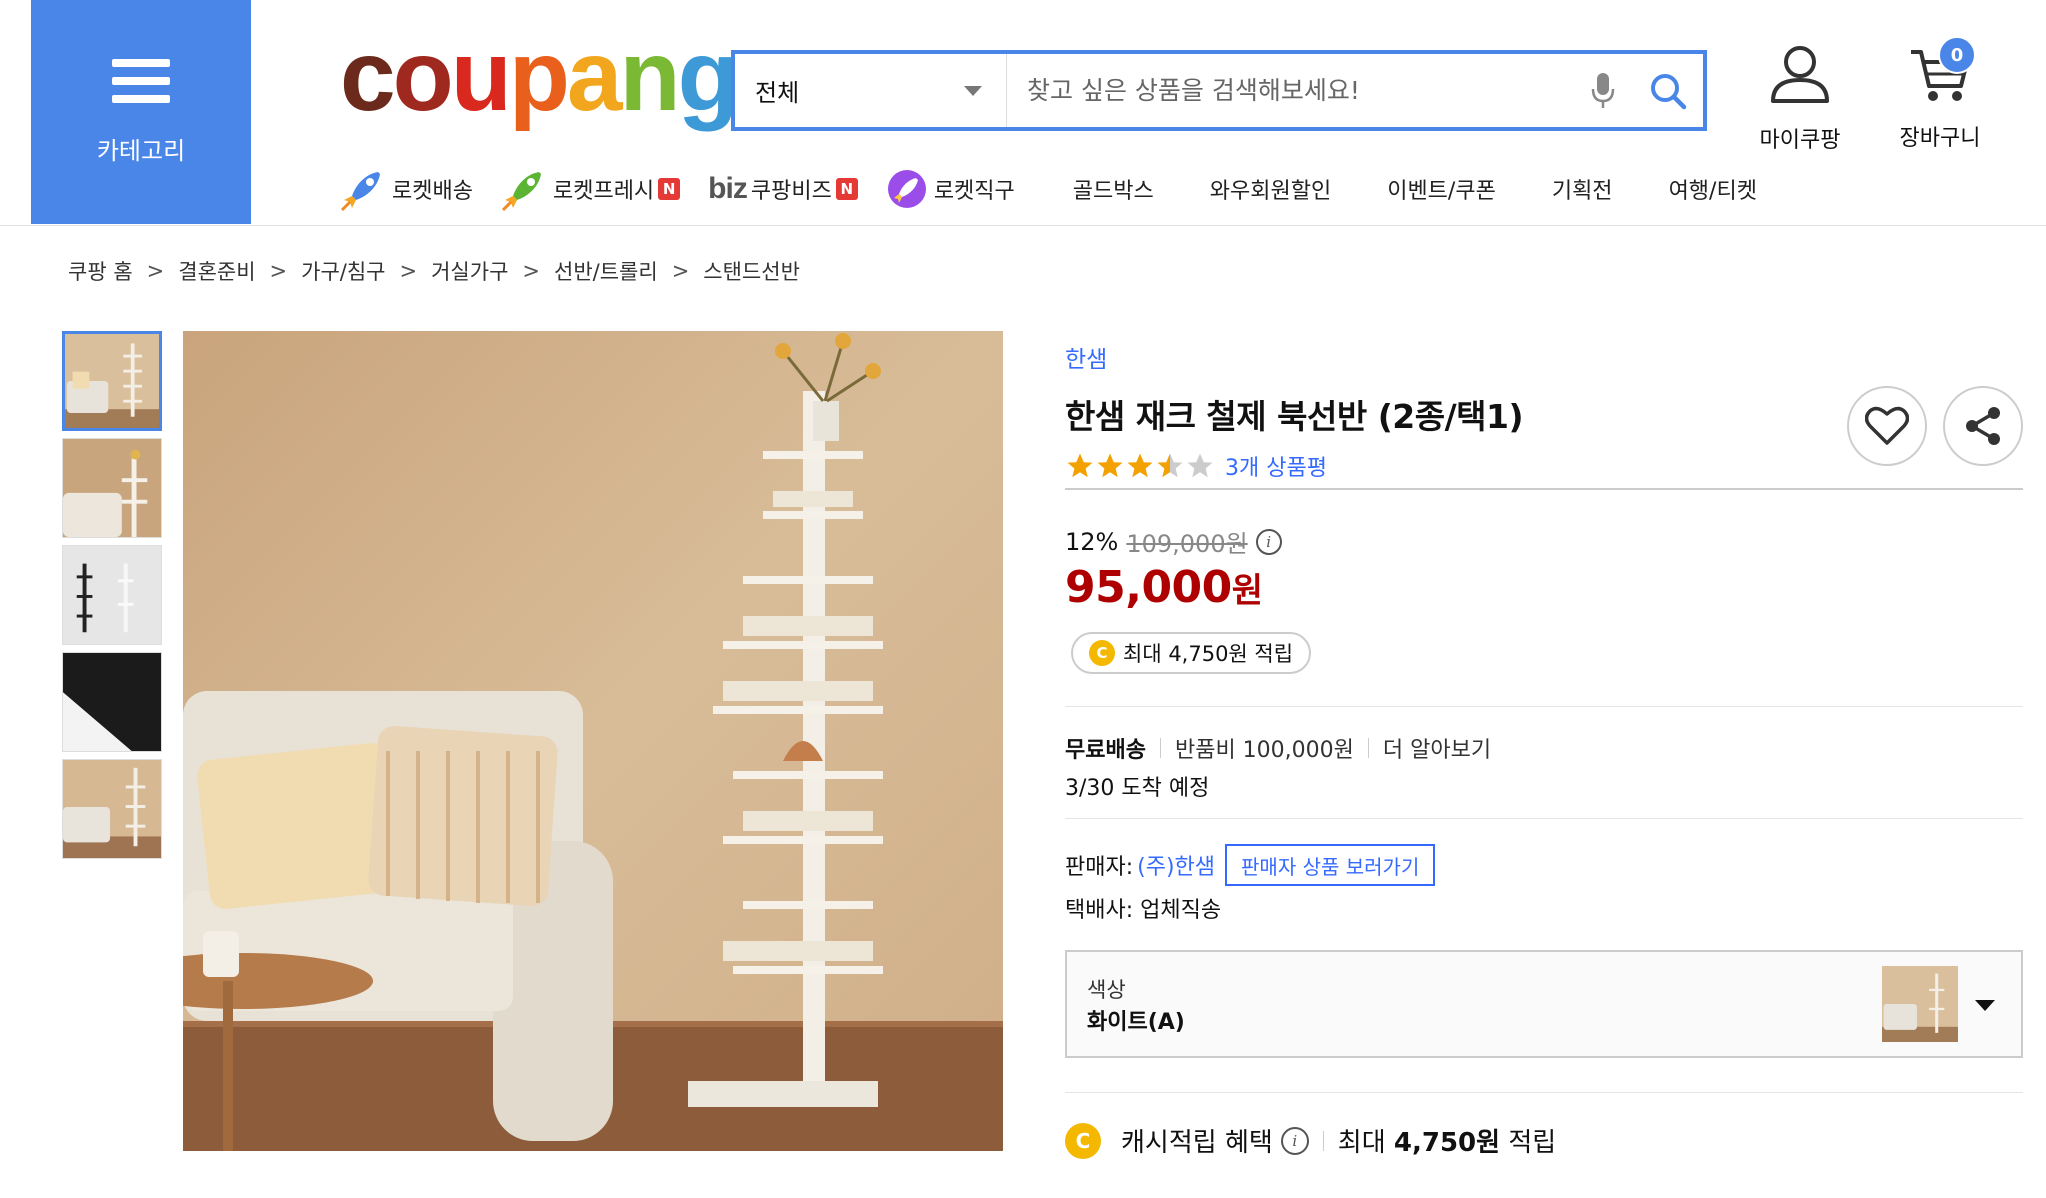  I want to click on nav-goldbox: 골드박스, so click(1113, 189).